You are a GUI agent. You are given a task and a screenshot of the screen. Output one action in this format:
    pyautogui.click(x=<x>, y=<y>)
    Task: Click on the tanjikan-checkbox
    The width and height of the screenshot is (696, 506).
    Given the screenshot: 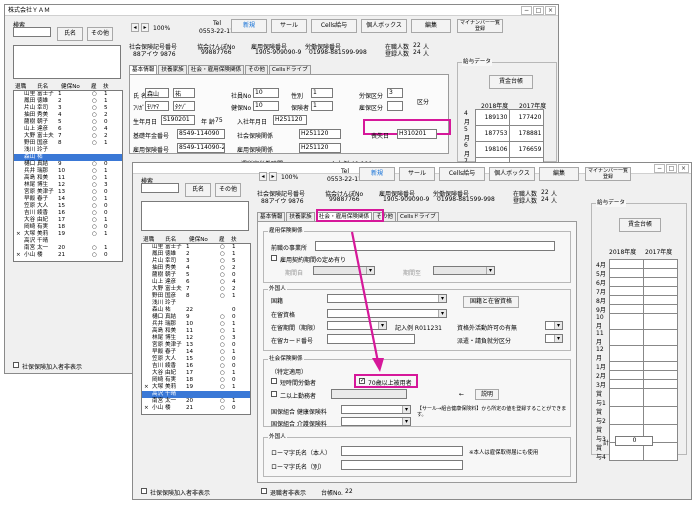 What is the action you would take?
    pyautogui.click(x=274, y=381)
    